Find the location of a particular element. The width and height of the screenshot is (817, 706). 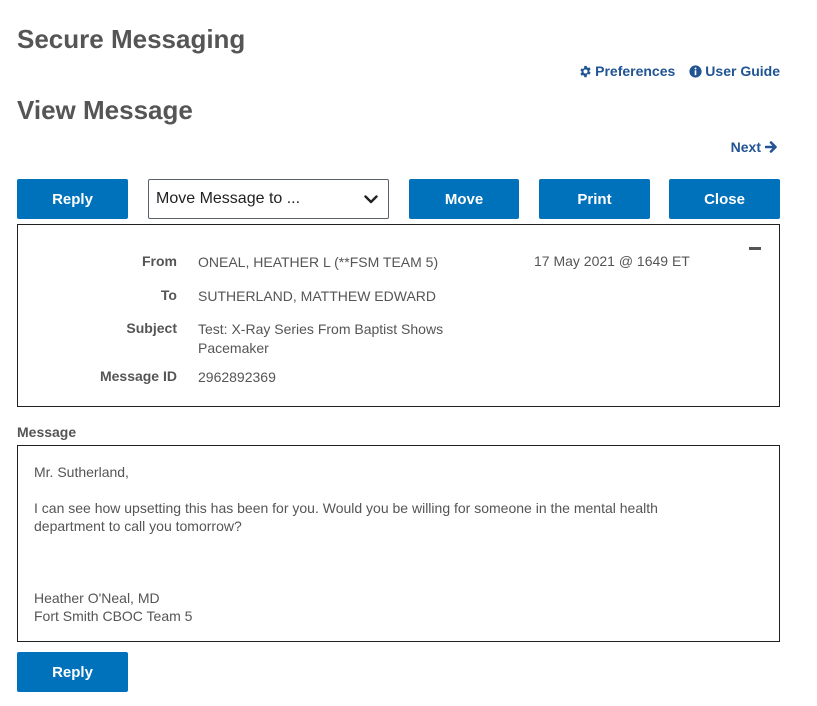

move-button: Move is located at coordinates (464, 199).